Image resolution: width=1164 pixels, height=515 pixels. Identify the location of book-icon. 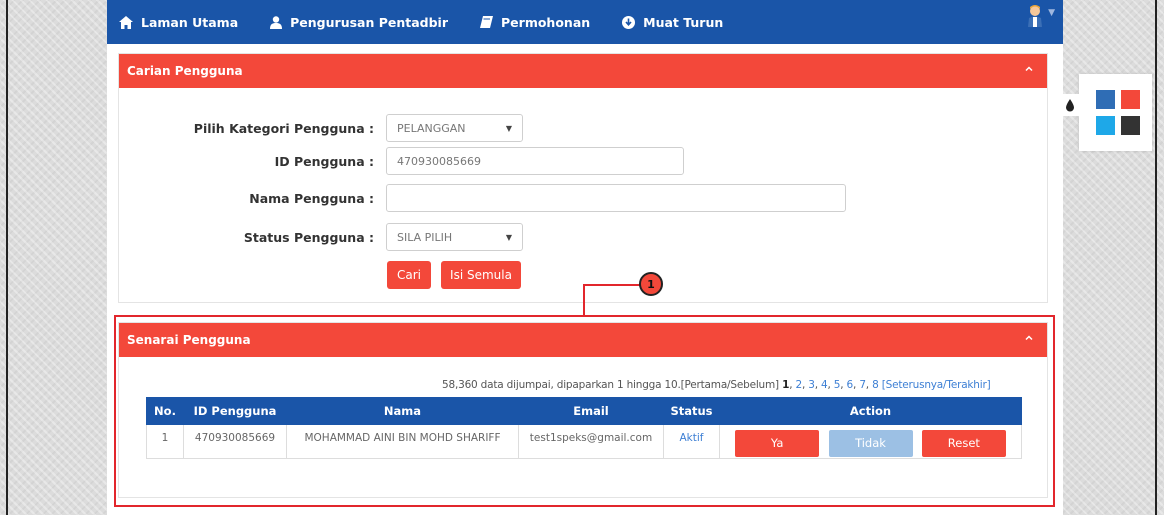
(487, 22).